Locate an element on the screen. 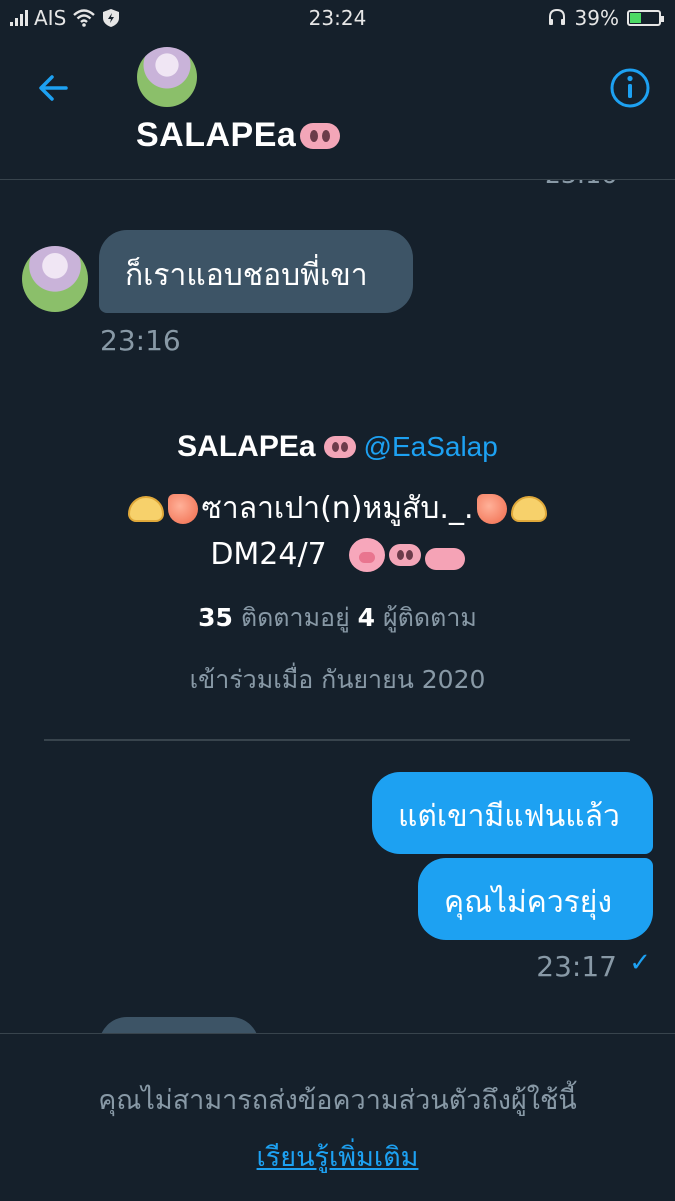 The height and width of the screenshot is (1201, 675). outgoing-message-bubble: คุณไม่ควรยุ่ง is located at coordinates (535, 899).